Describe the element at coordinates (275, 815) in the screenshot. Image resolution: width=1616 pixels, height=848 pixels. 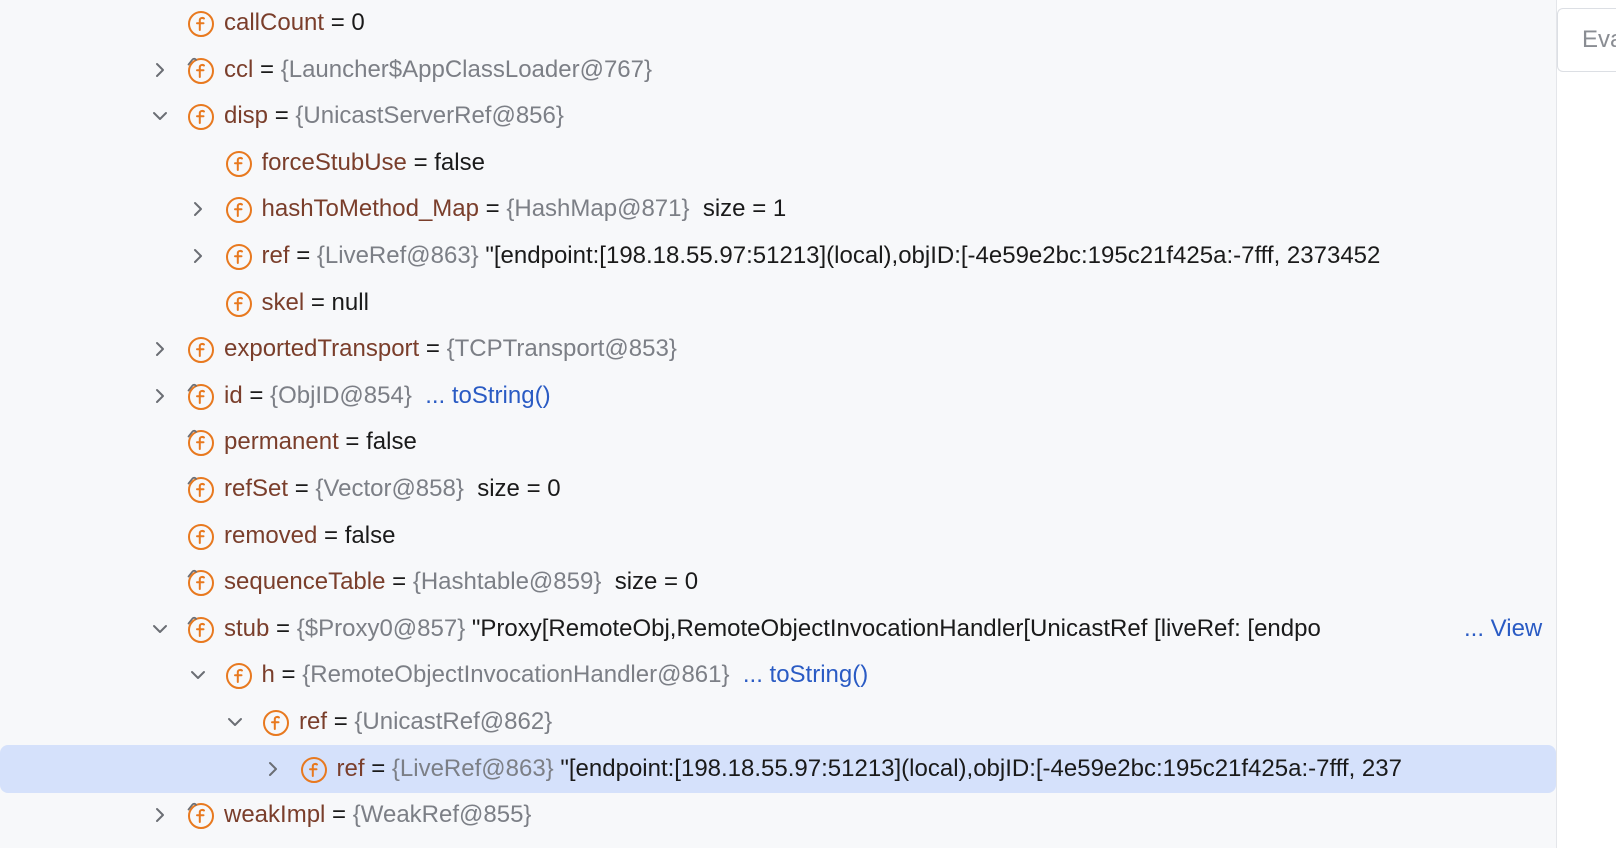
I see `variable-name: weakImpl` at that location.